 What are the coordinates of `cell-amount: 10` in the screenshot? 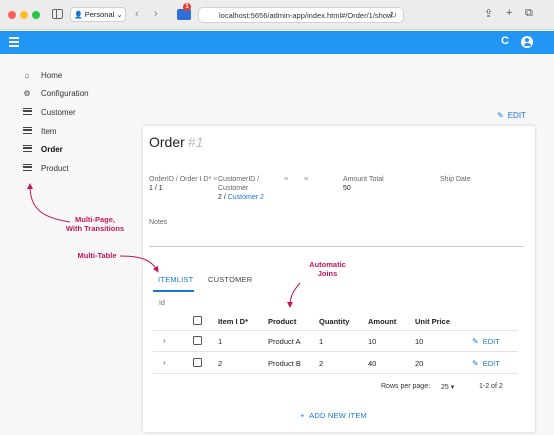 It's located at (372, 341).